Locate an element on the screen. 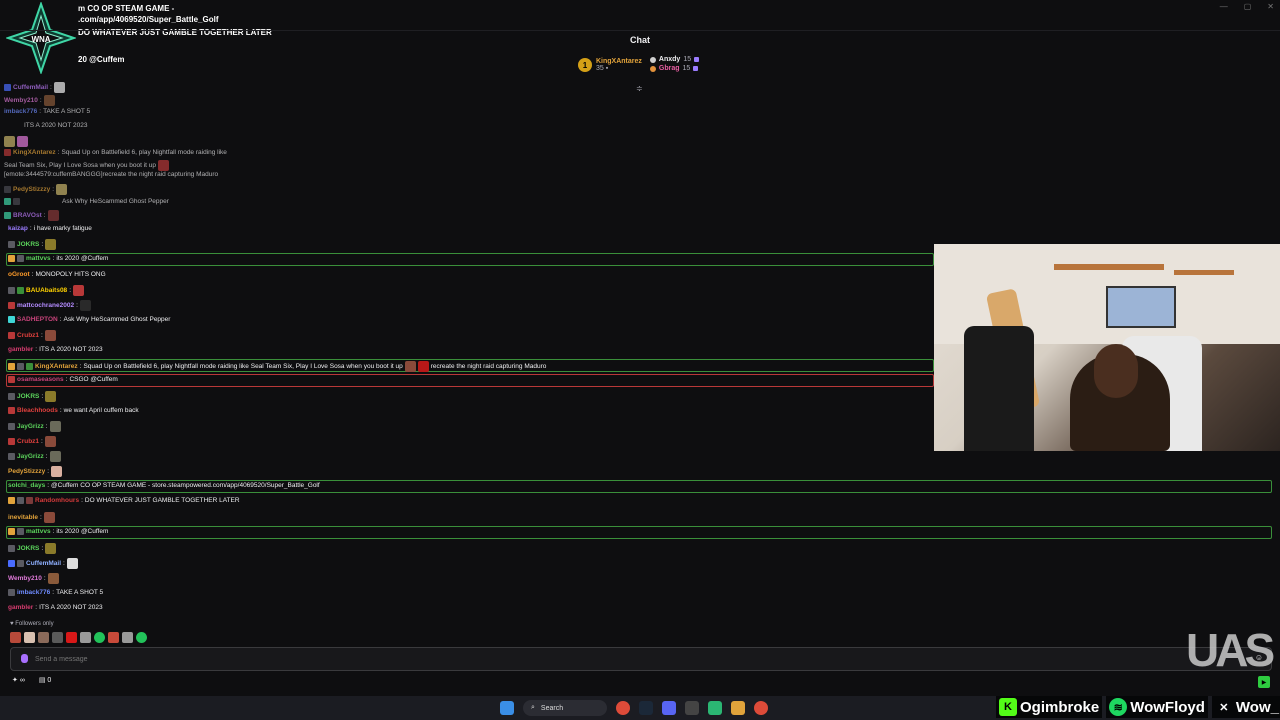  chat-message: oGroot: MONOPOLY HITS ONG is located at coordinates (57, 274).